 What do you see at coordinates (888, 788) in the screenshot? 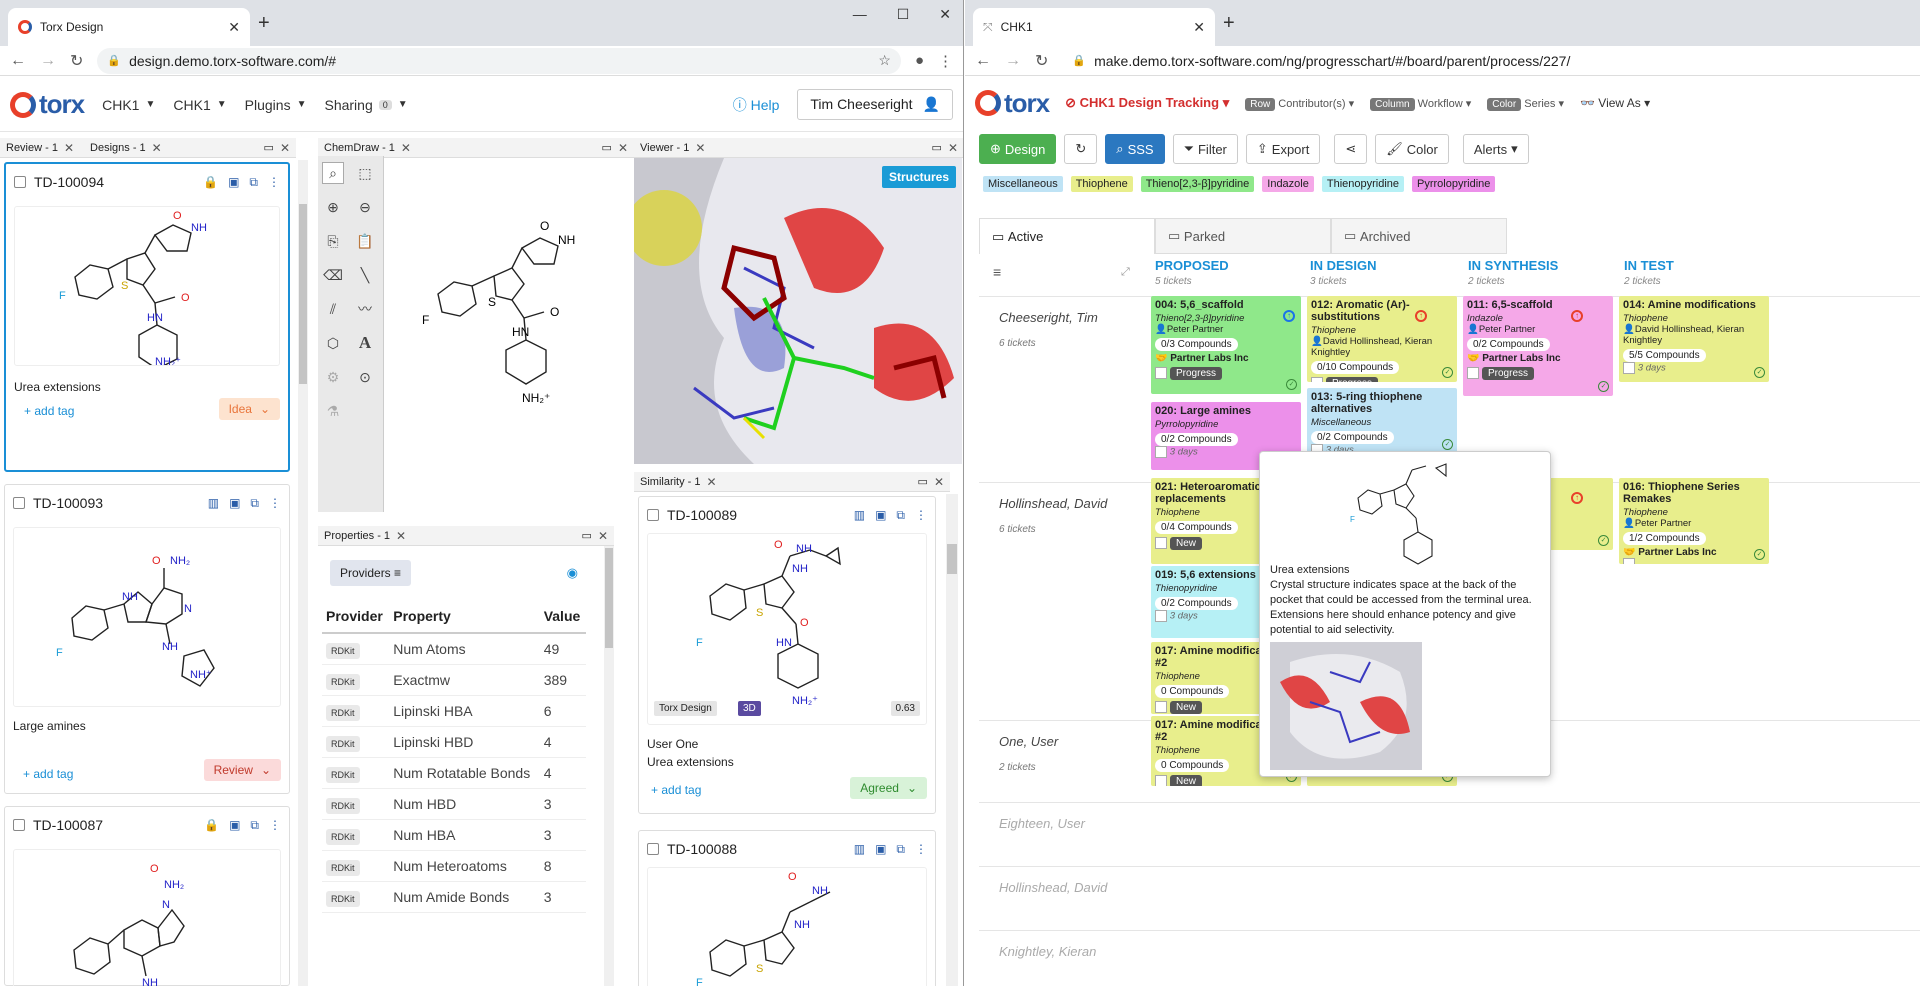
I see `status-dropdown: Agreed ⌄` at bounding box center [888, 788].